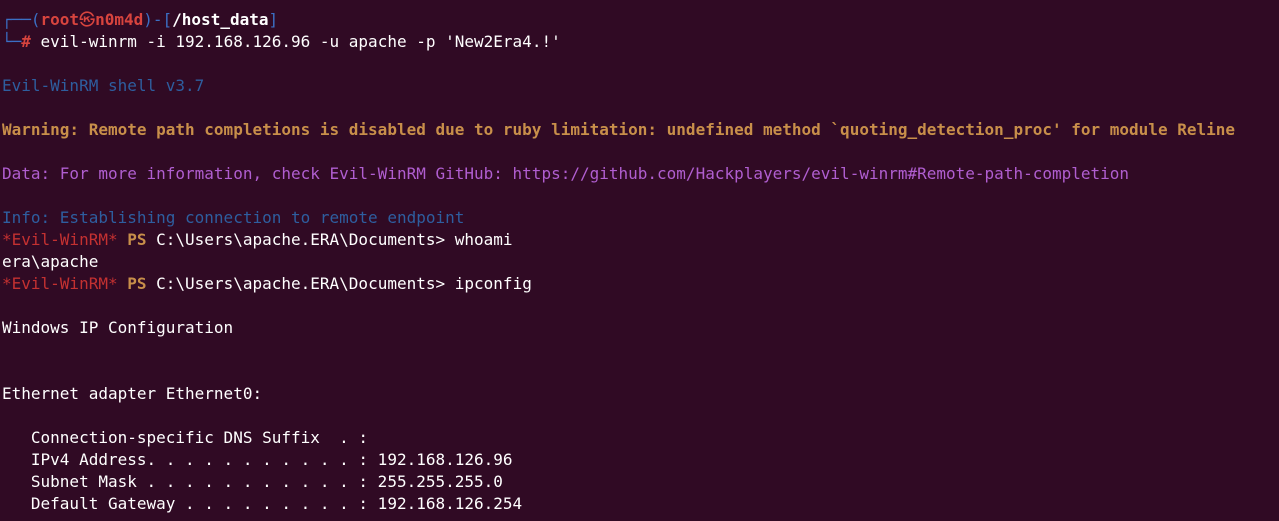 The image size is (1279, 521). Describe the element at coordinates (158, 19) in the screenshot. I see `prompt-bracket-mid: )-[` at that location.